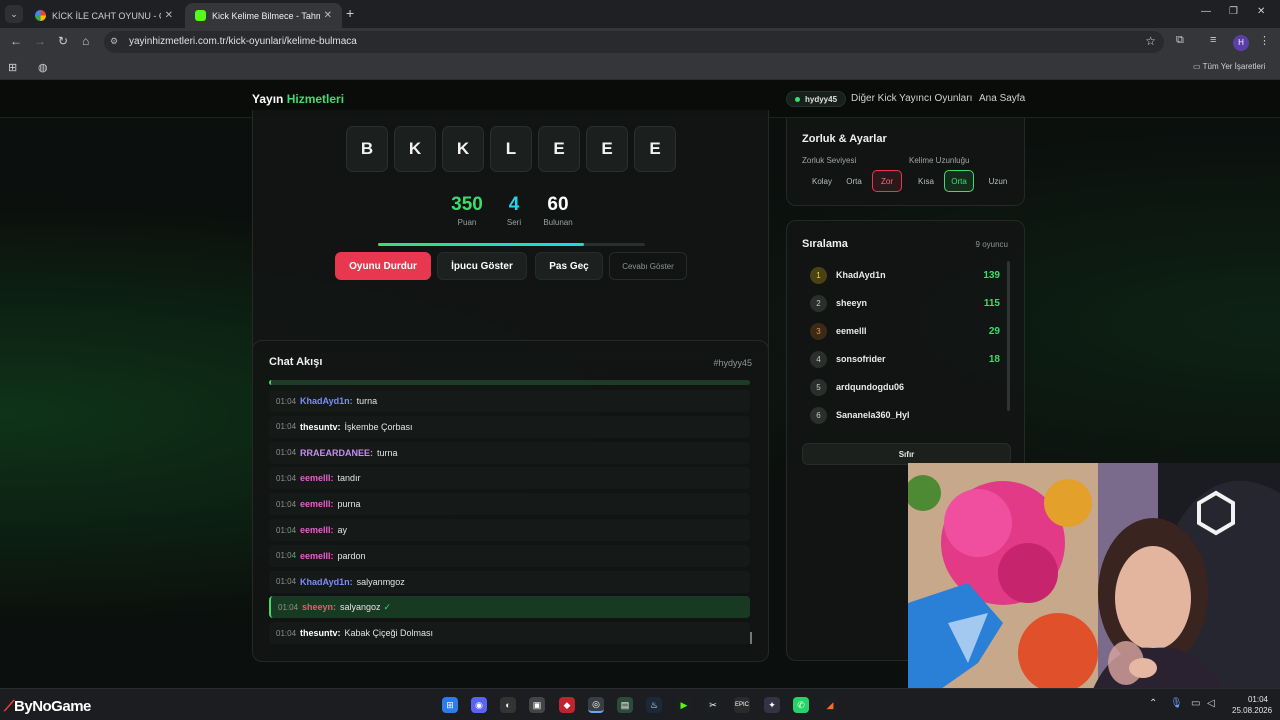 The width and height of the screenshot is (1280, 720). Describe the element at coordinates (508, 705) in the screenshot. I see `ea-app-icon: ◐` at that location.